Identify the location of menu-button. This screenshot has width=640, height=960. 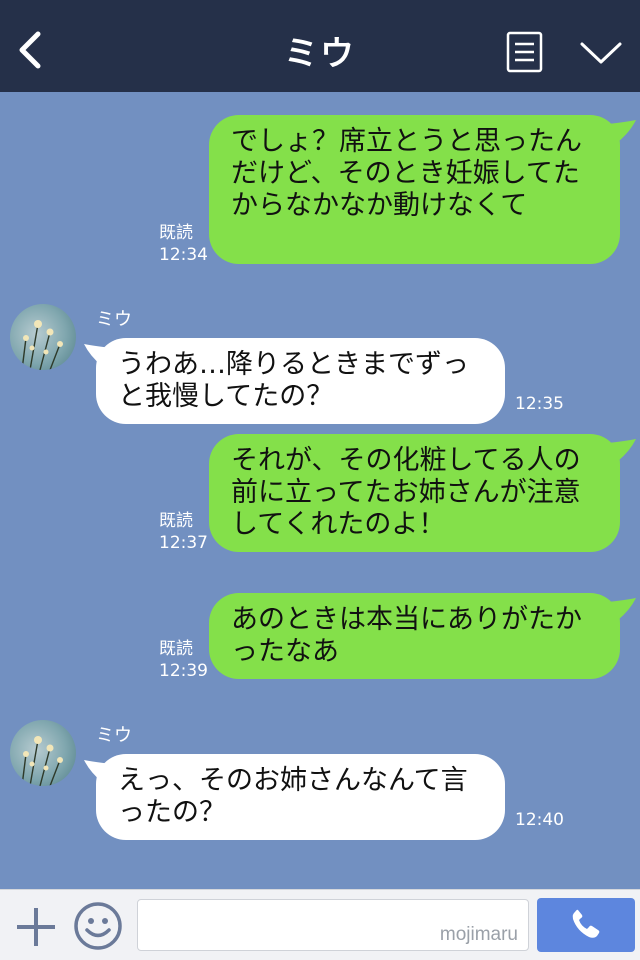
(525, 52).